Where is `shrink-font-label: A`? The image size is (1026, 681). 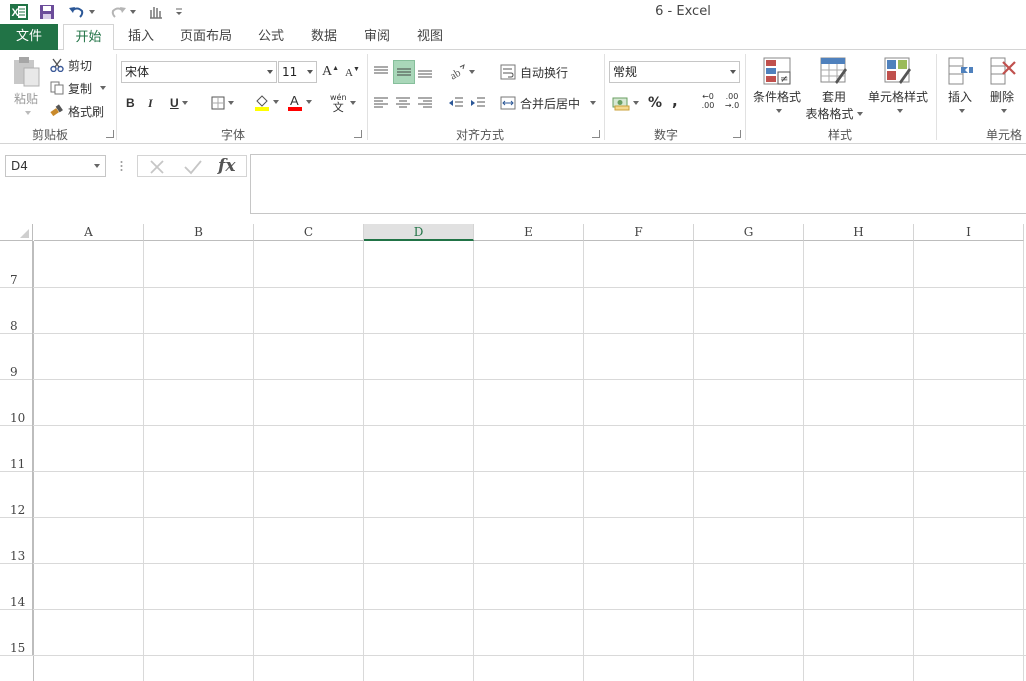
shrink-font-label: A is located at coordinates (349, 73).